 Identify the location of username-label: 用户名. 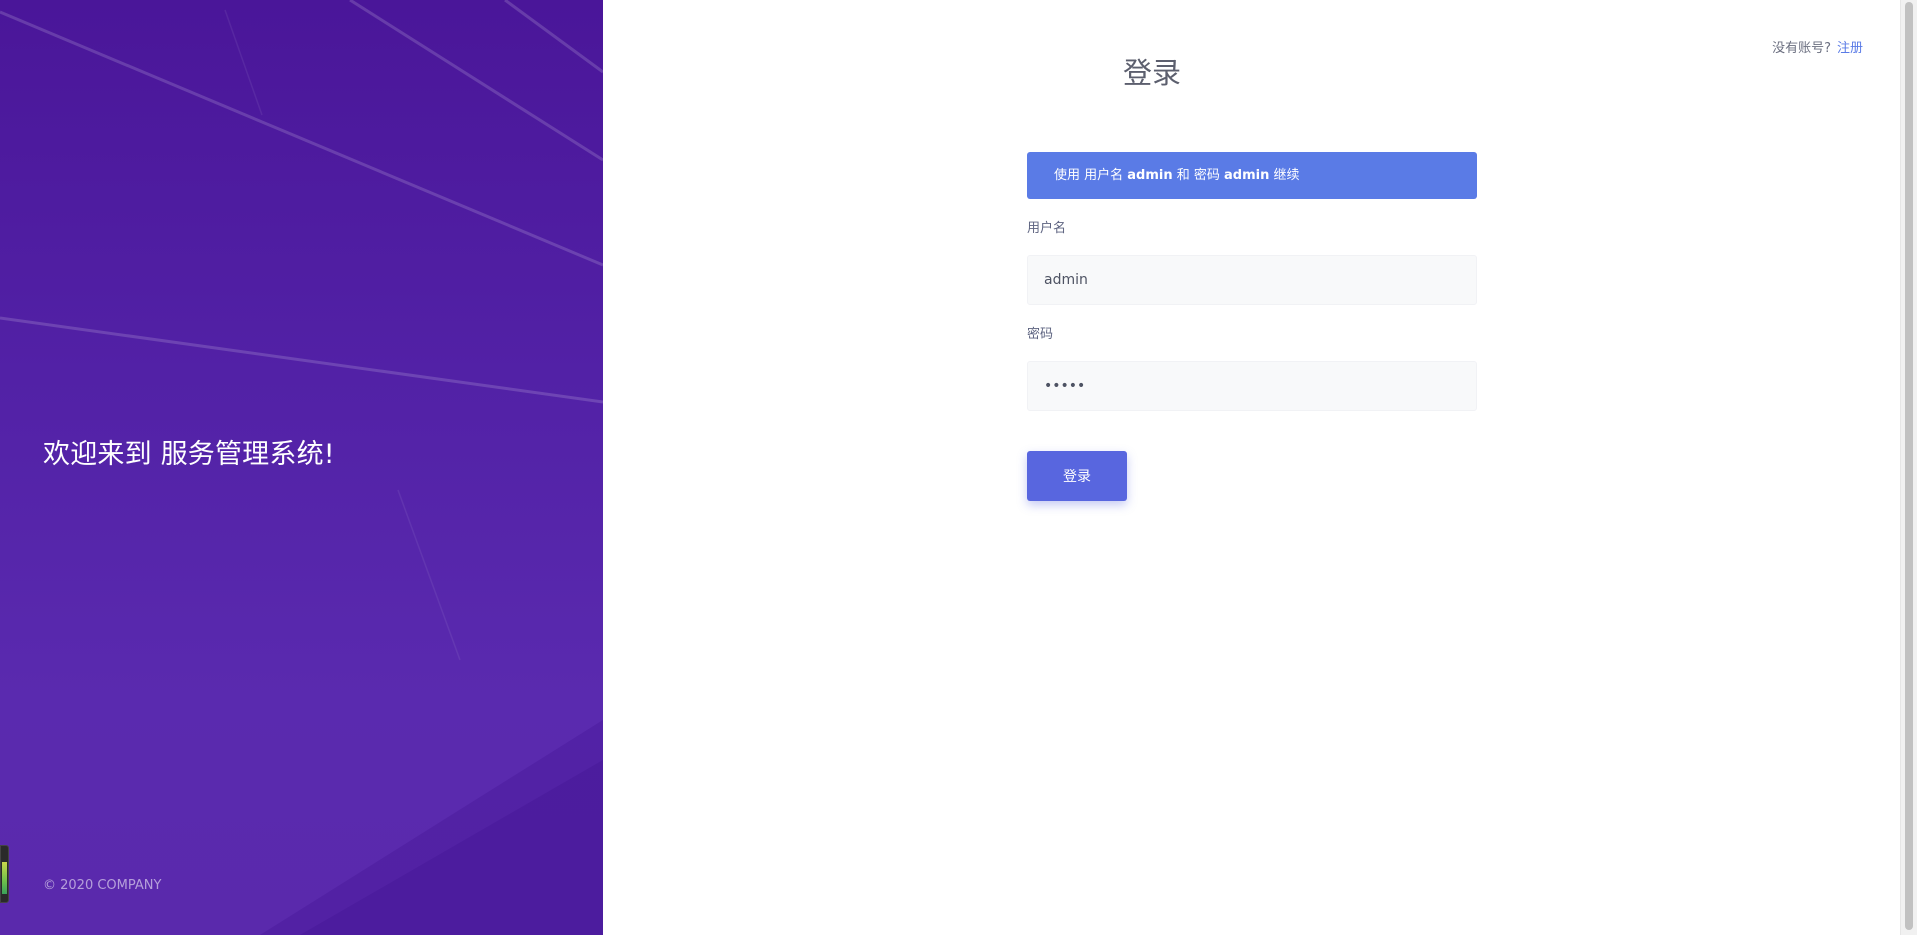
(1047, 228).